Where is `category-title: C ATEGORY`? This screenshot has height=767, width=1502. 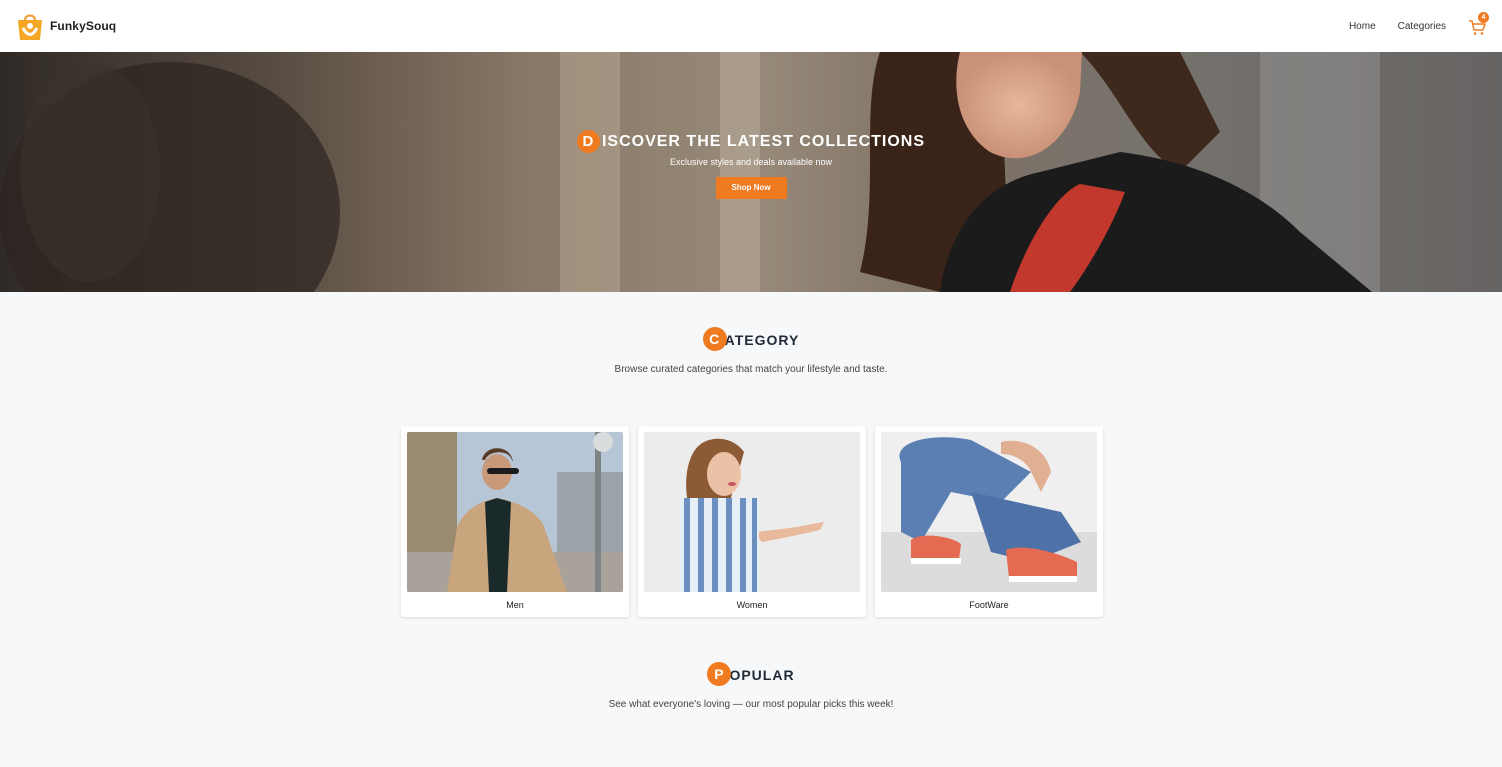
category-title: C ATEGORY is located at coordinates (751, 339).